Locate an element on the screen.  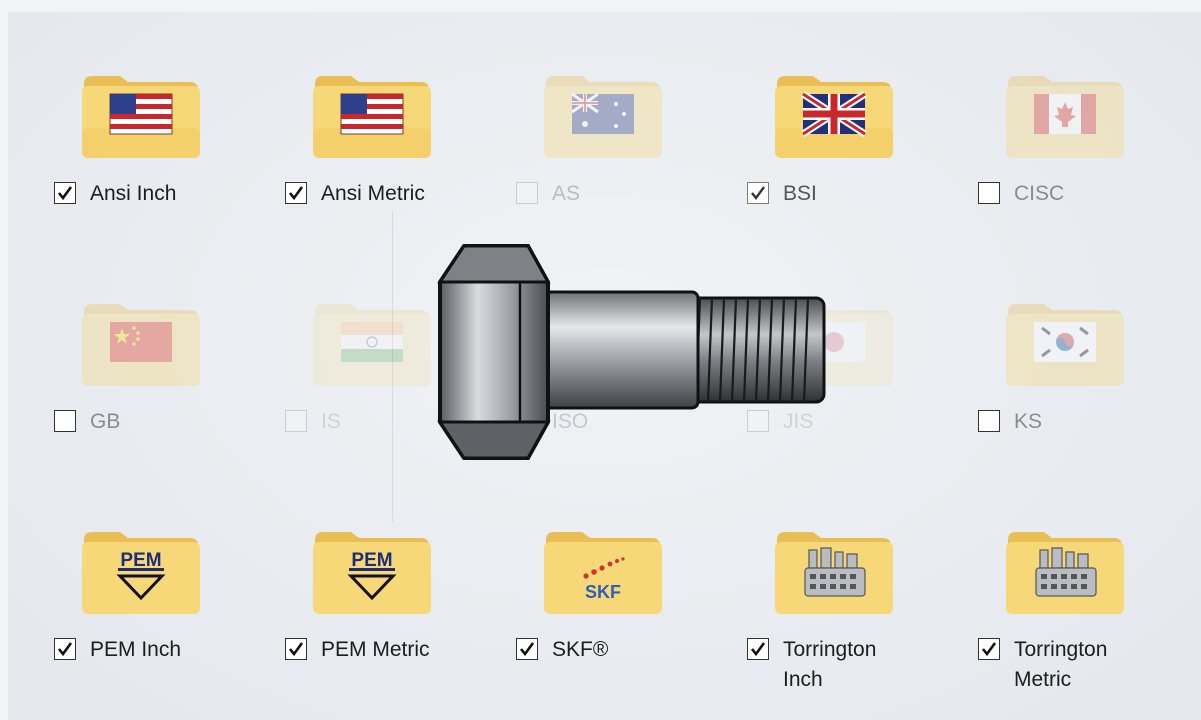
pem-inch-checkbox is located at coordinates (65, 649).